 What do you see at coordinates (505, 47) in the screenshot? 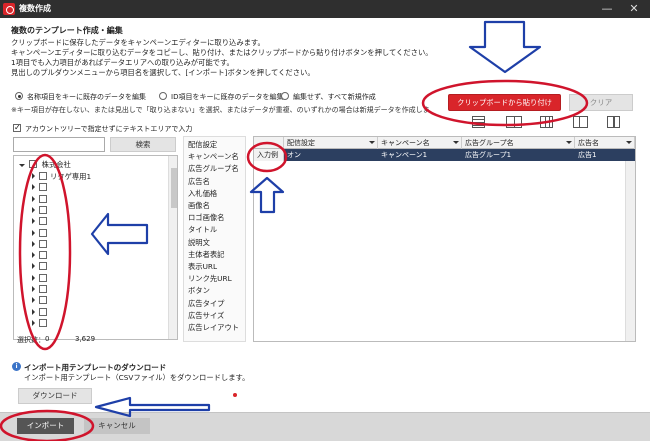
I see `annotation-arrow-down-icon` at bounding box center [505, 47].